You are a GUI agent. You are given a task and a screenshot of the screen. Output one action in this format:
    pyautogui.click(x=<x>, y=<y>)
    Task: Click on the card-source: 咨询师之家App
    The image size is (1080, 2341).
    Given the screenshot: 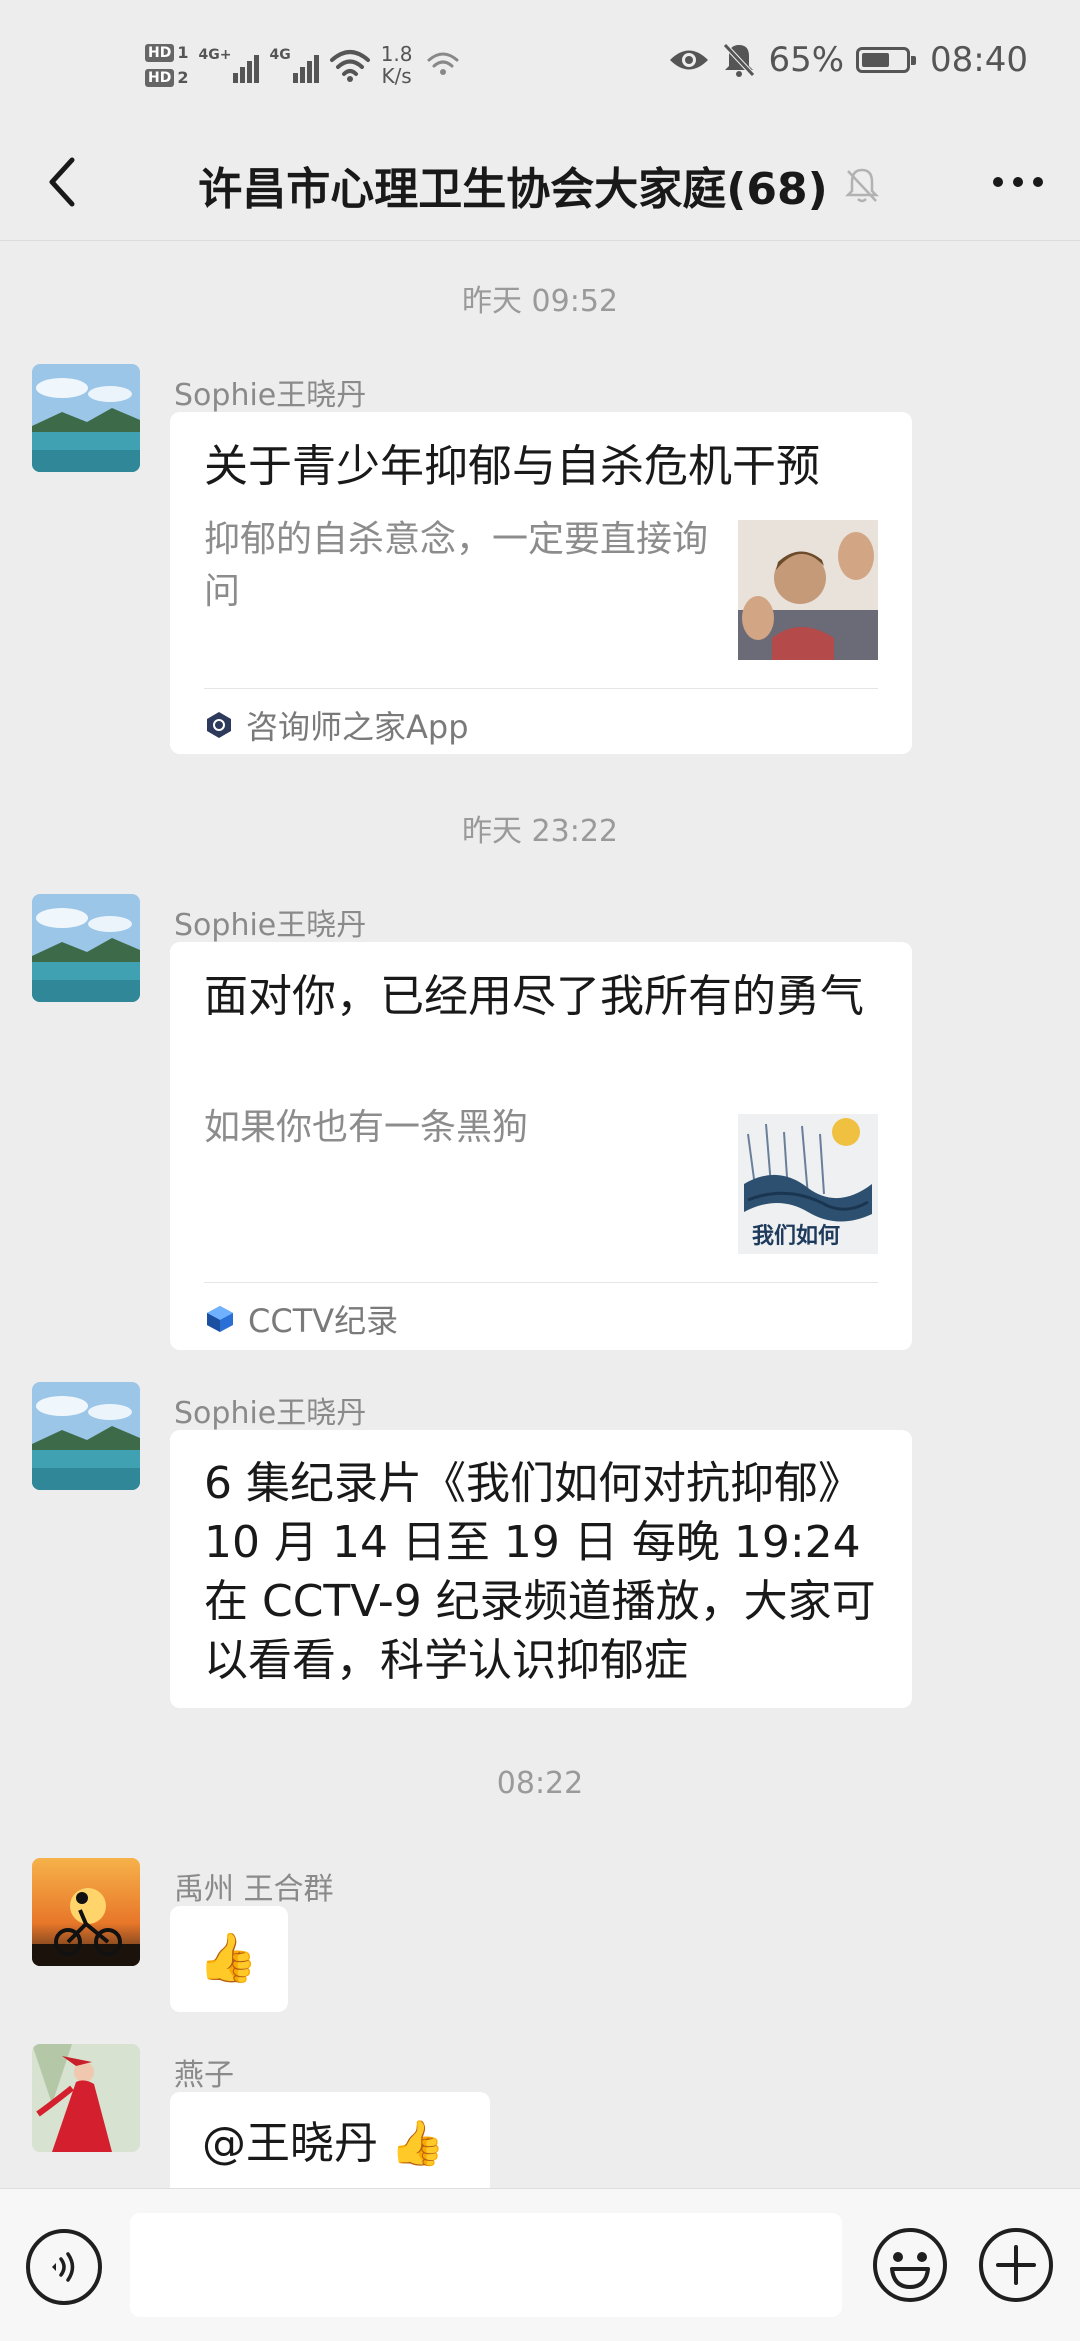 What is the action you would take?
    pyautogui.click(x=336, y=725)
    